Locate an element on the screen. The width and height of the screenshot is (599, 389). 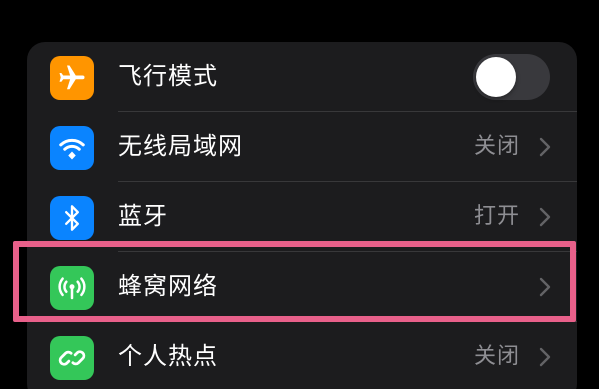
bluetooth-status: 打开 is located at coordinates (496, 216).